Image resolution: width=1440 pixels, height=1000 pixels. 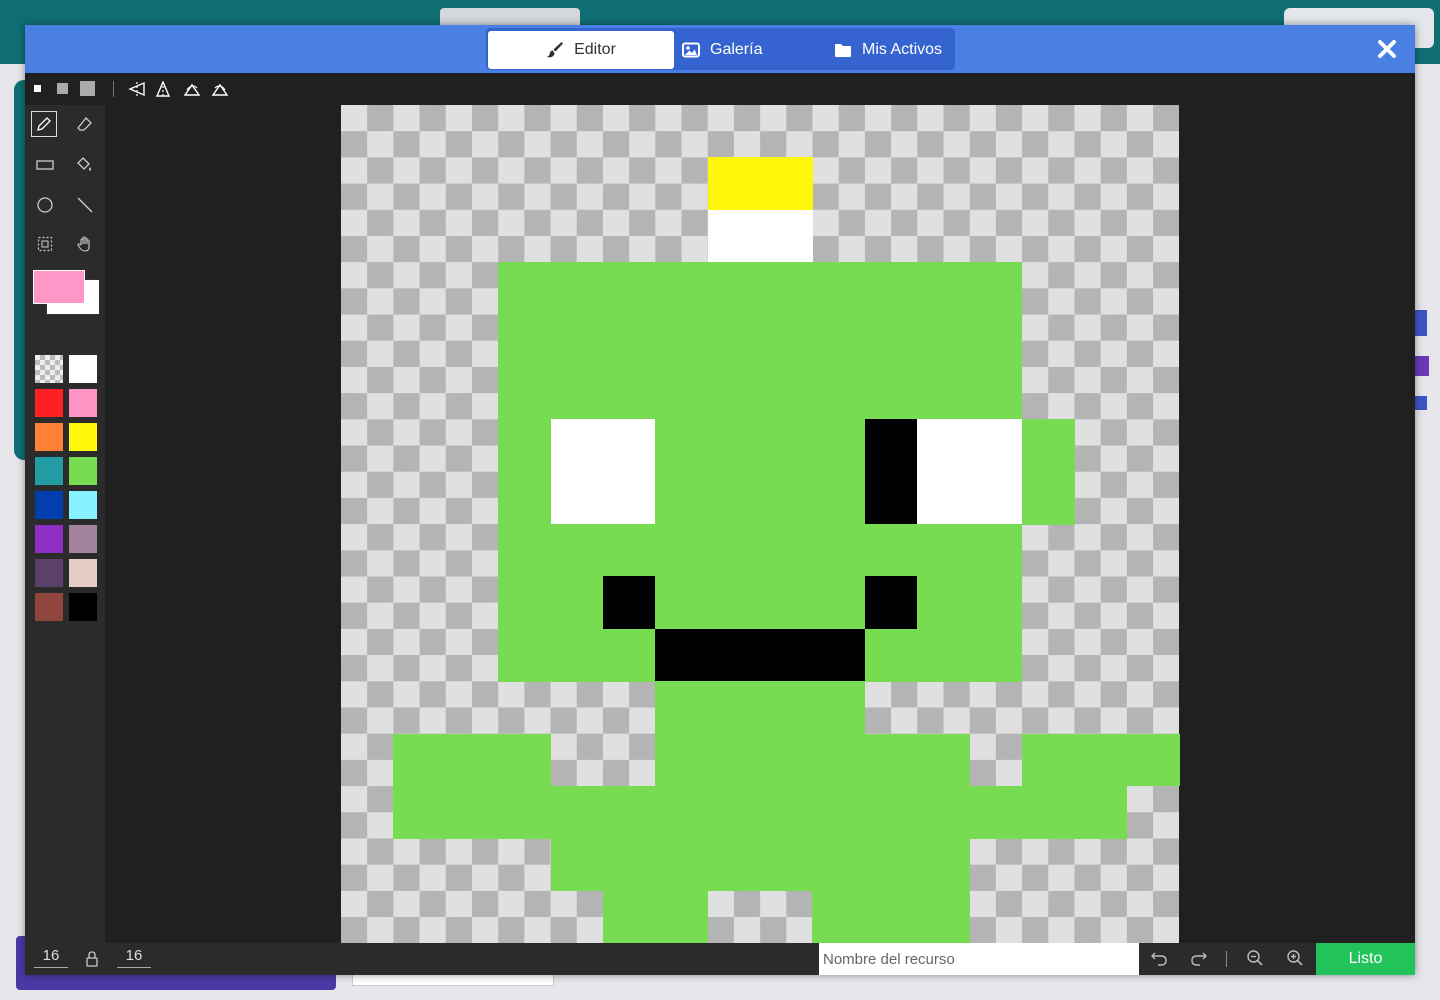 I want to click on brush-size-medium-icon, so click(x=62, y=88).